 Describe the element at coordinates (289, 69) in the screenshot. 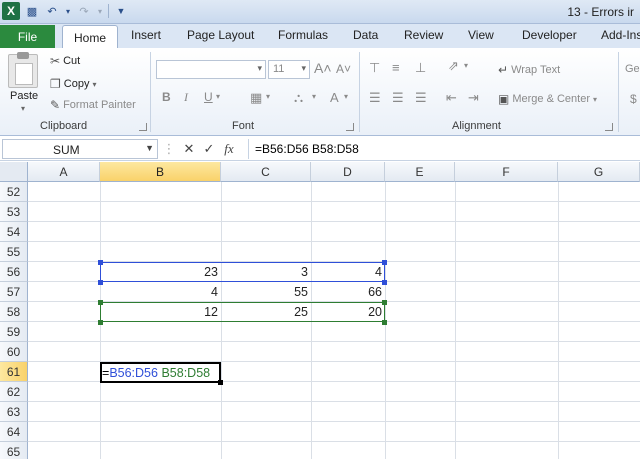

I see `font-size-combo: 11 ▾` at that location.